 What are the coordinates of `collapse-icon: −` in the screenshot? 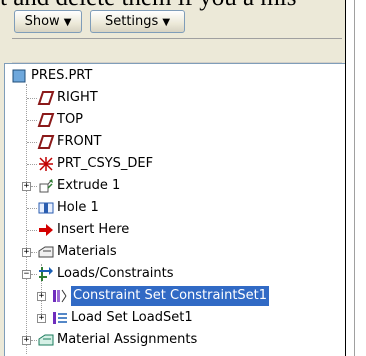 It's located at (26, 274).